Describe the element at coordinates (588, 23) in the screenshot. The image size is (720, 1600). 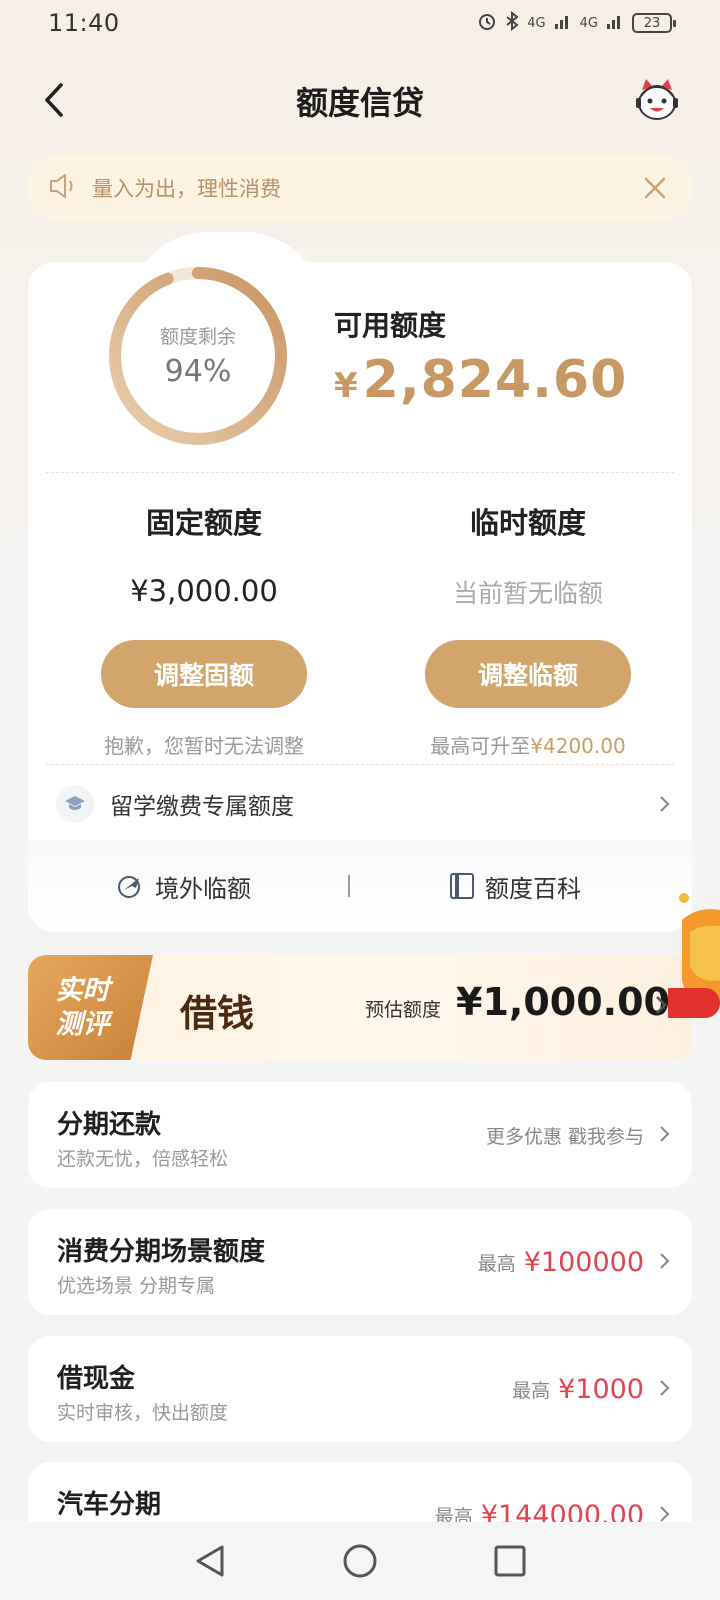
I see `network-label-2: 4G` at that location.